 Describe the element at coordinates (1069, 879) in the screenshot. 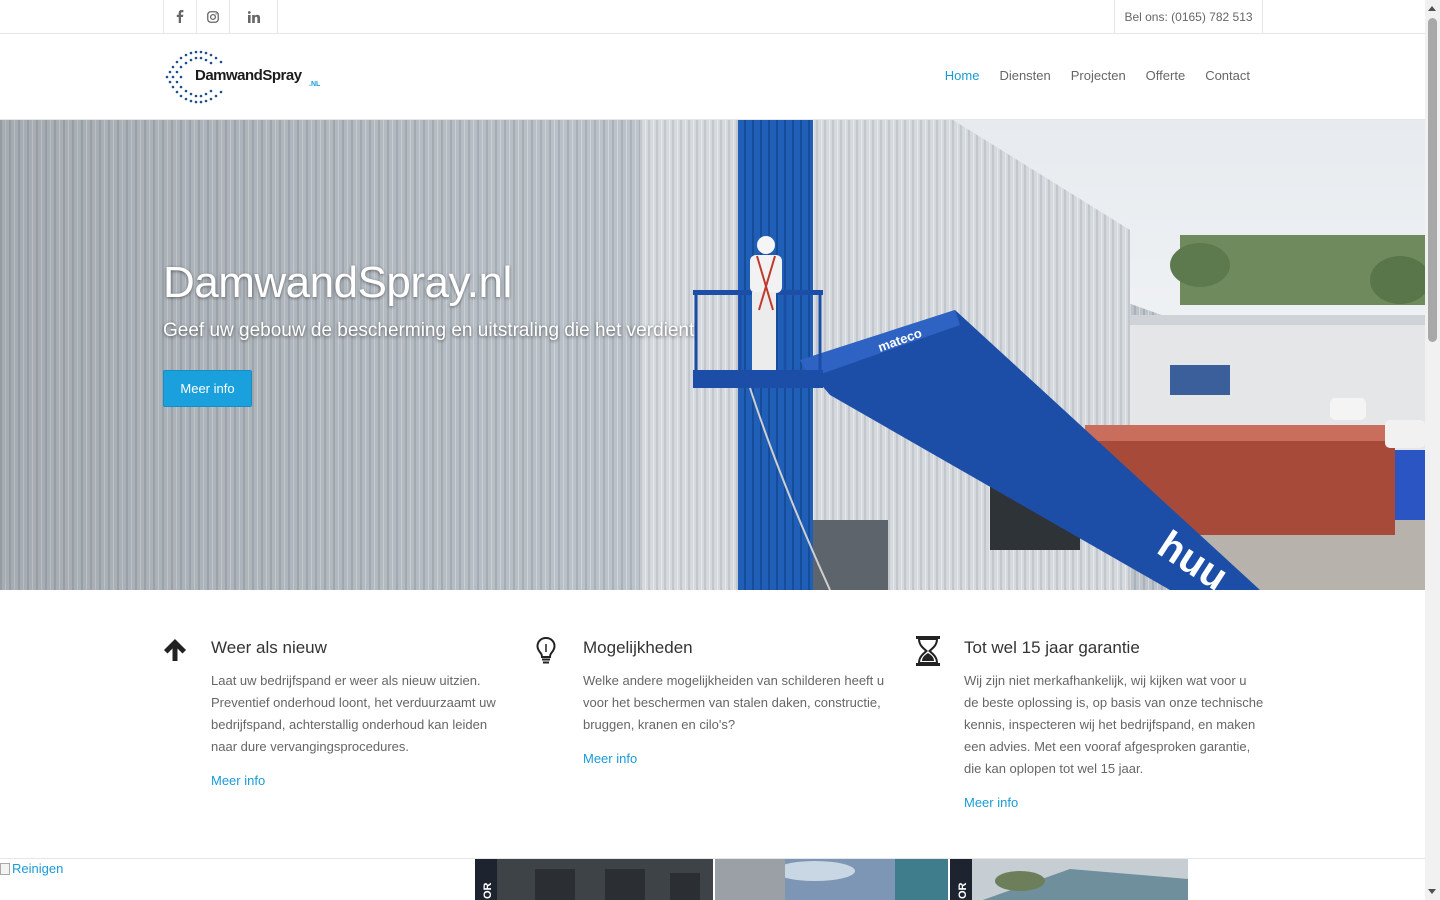

I see `gallery-thumb-3: OR` at that location.